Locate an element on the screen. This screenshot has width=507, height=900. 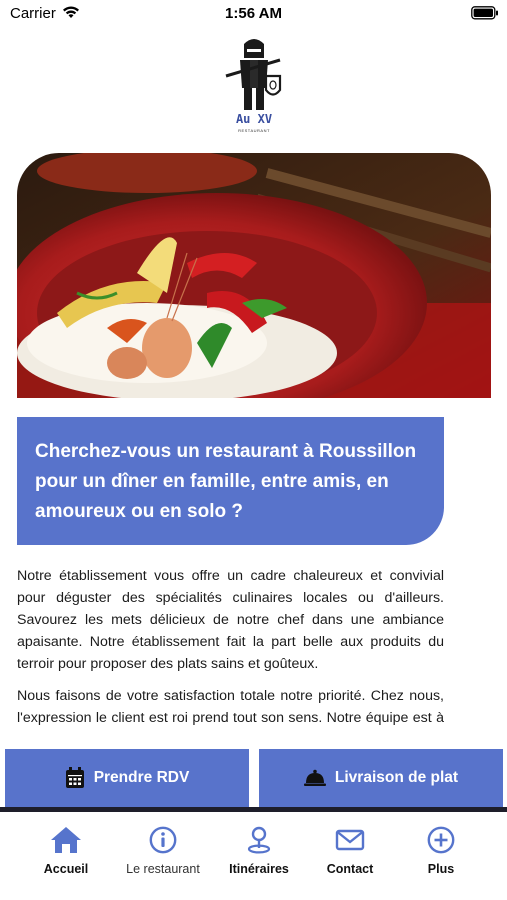
restaurant-logo: Au XV RESTAURANT is located at coordinates (254, 86).